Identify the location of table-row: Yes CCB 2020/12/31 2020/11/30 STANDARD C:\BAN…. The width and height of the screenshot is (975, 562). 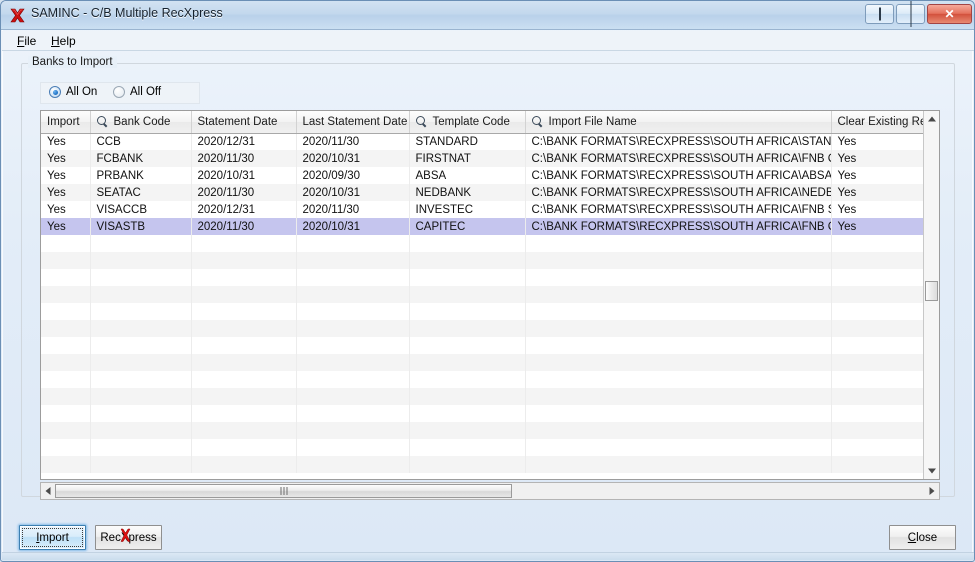
(484, 141).